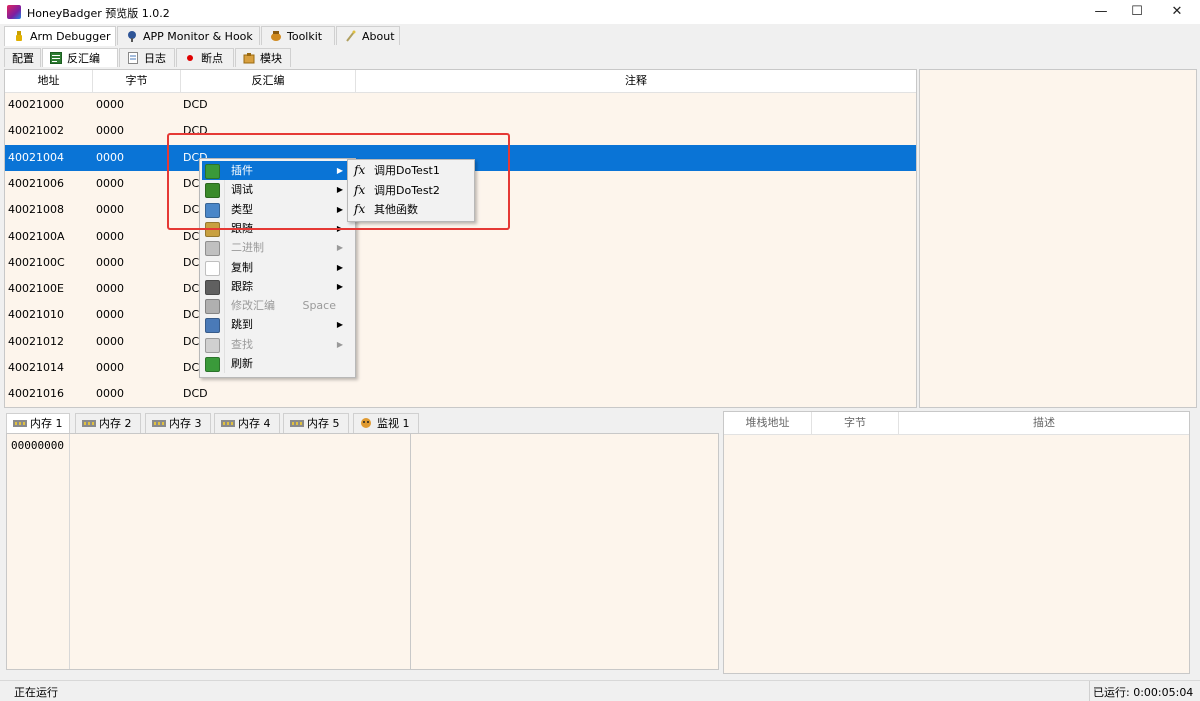  What do you see at coordinates (36, 262) in the screenshot?
I see `row-addr: 4002100C` at bounding box center [36, 262].